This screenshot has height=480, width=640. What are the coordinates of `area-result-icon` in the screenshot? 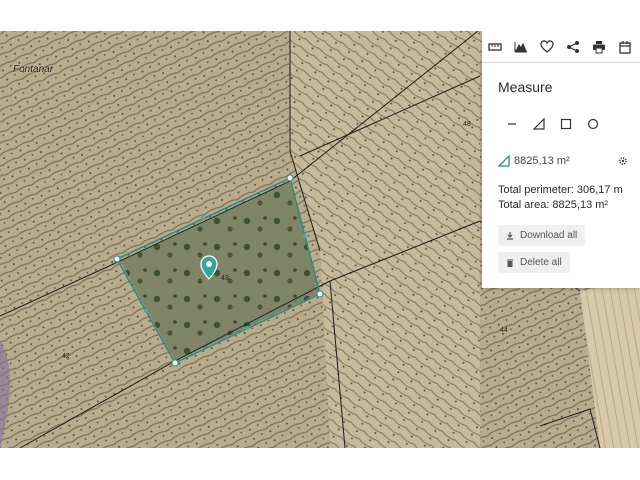 It's located at (504, 161).